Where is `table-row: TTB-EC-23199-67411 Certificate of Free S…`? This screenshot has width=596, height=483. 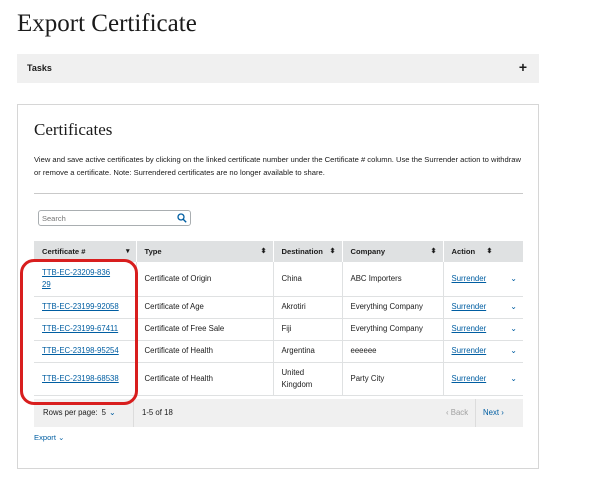 table-row: TTB-EC-23199-67411 Certificate of Free S… is located at coordinates (278, 329).